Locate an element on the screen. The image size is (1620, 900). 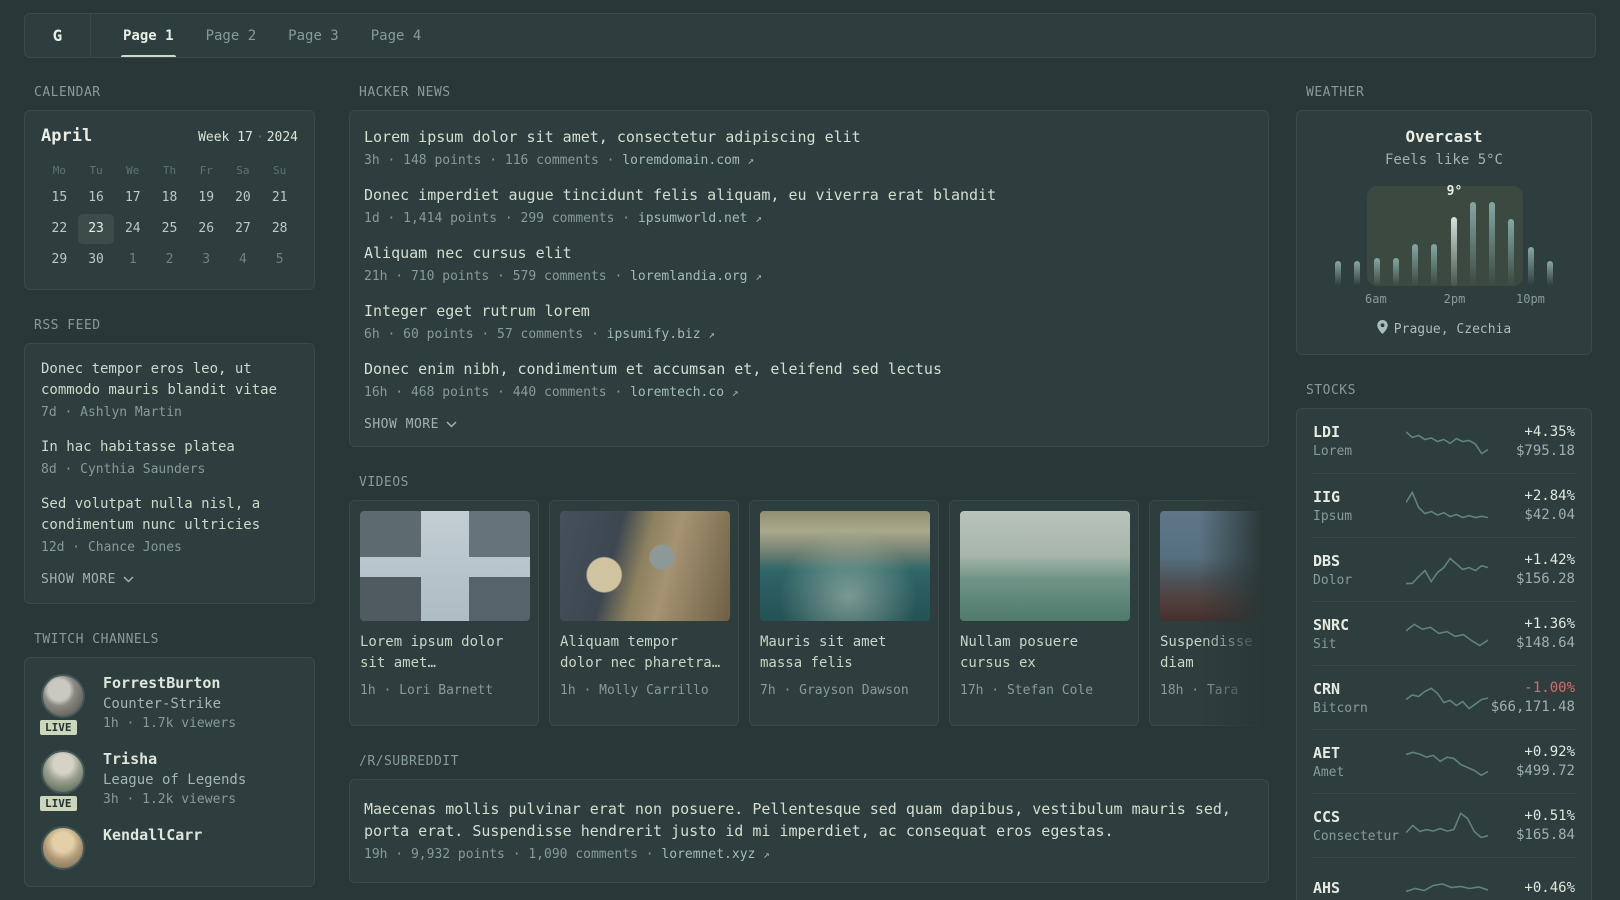
stock-change: +0.51% is located at coordinates (1549, 816).